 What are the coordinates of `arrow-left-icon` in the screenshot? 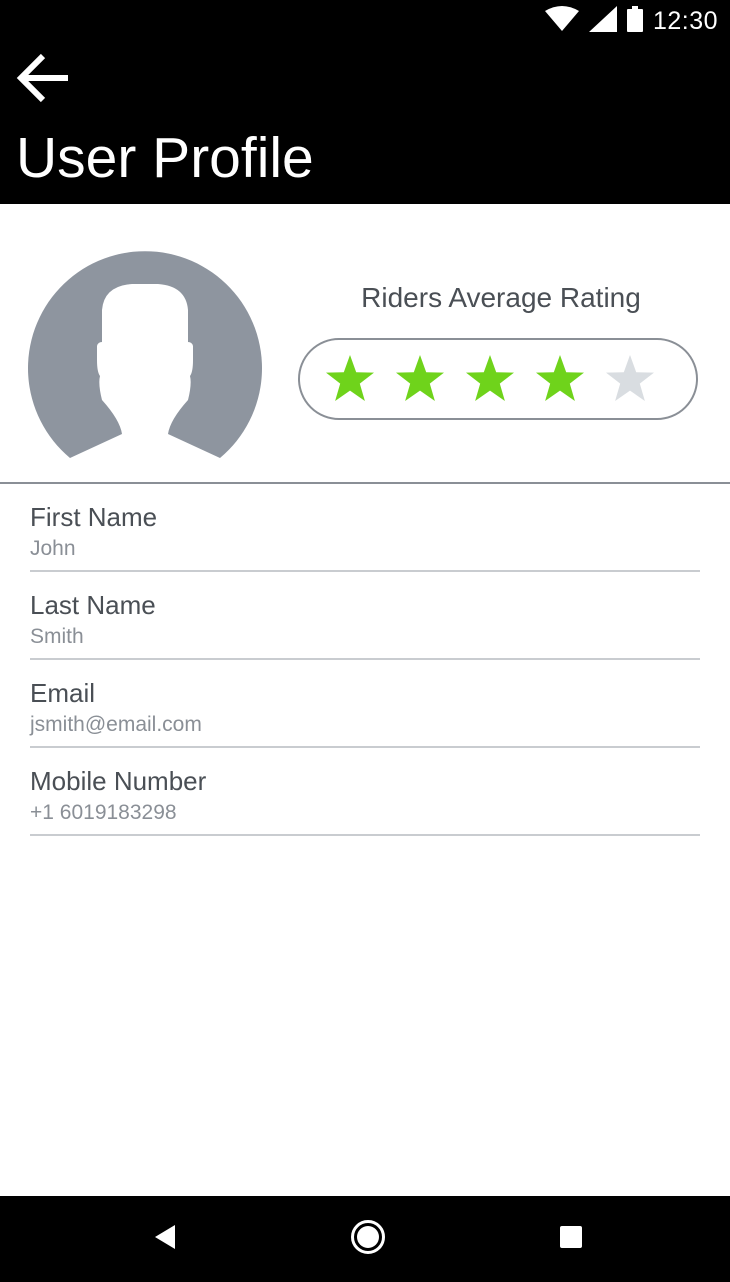 It's located at (43, 80).